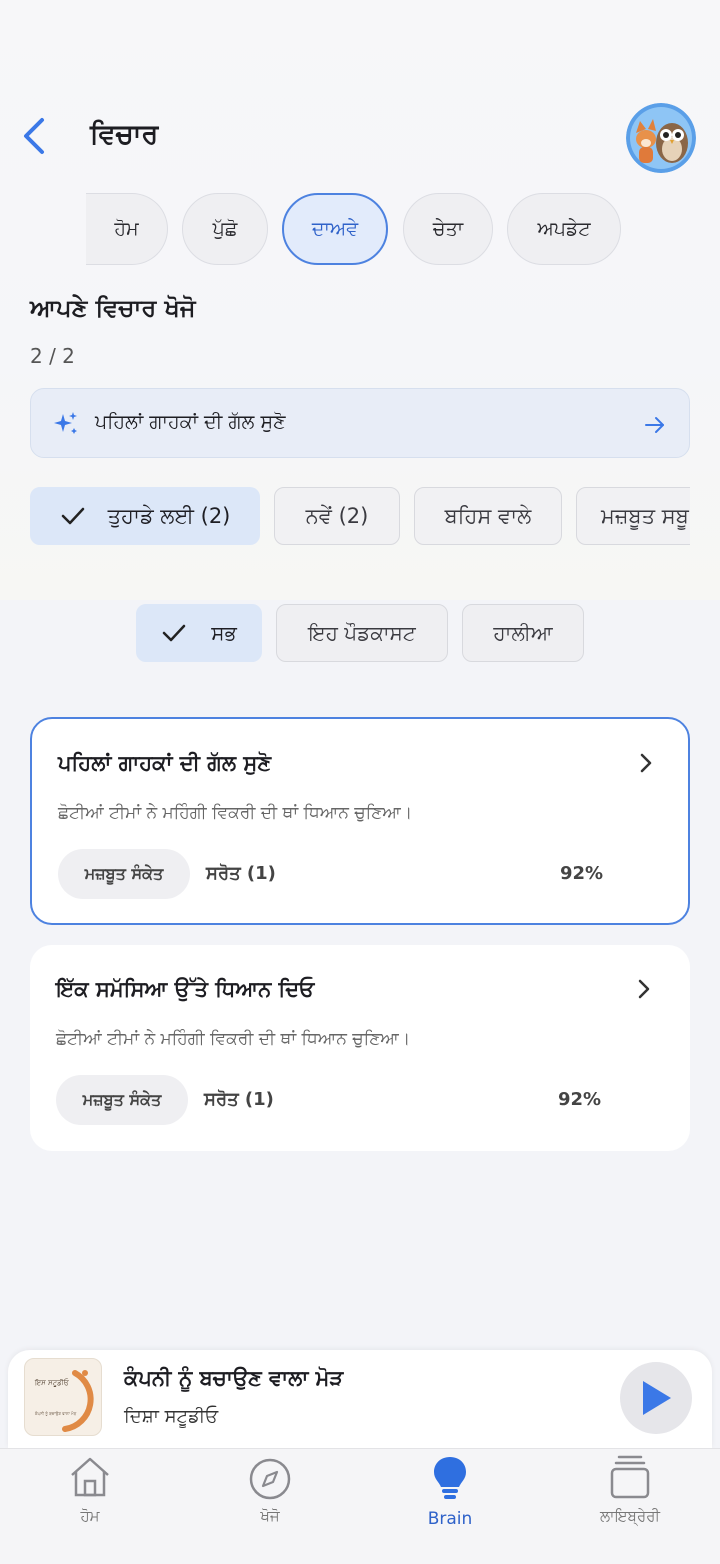 The height and width of the screenshot is (1564, 720). Describe the element at coordinates (234, 1378) in the screenshot. I see `player-title: ਕੰਪਨੀ ਨੂੰ ਬਚਾਉਣ ਵਾਲਾ ਮੋੜ` at that location.